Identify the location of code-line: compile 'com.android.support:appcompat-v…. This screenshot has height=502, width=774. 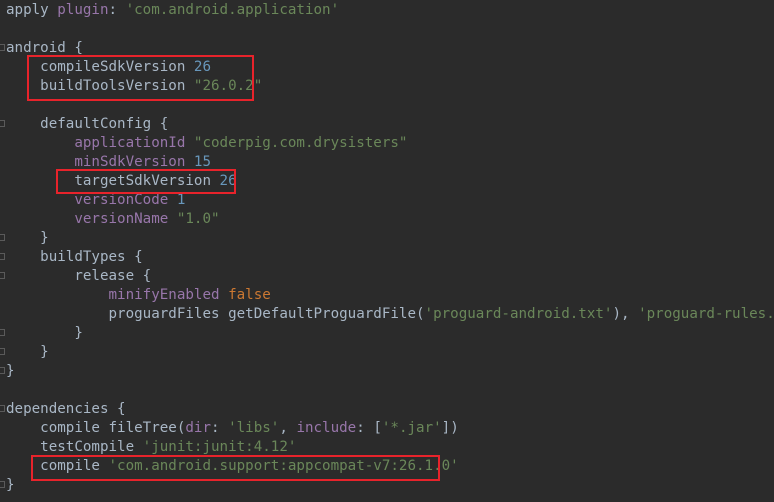
(232, 466).